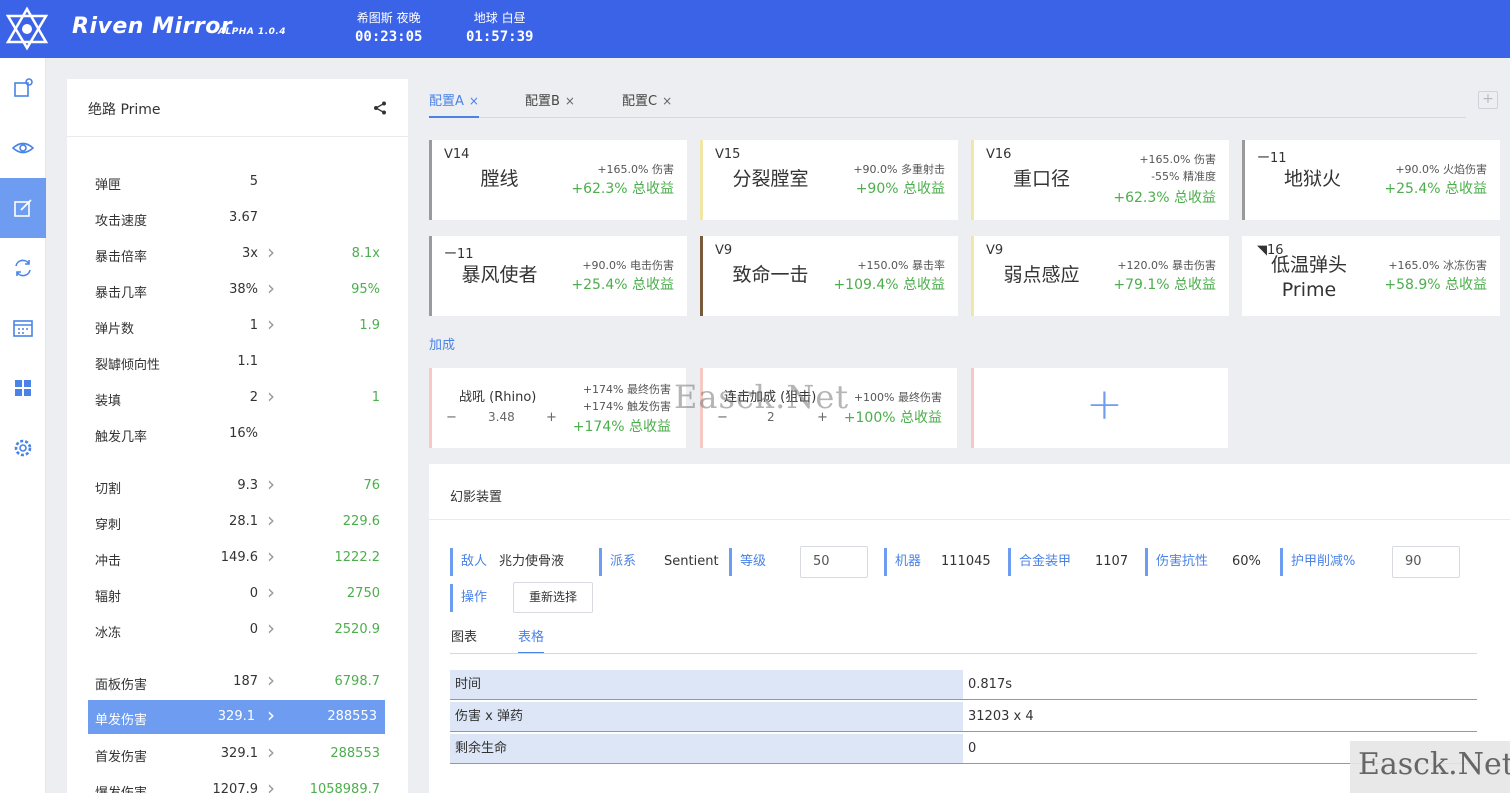 The image size is (1510, 793). I want to click on stat-row: 暴击几率 38% › 95%, so click(238, 291).